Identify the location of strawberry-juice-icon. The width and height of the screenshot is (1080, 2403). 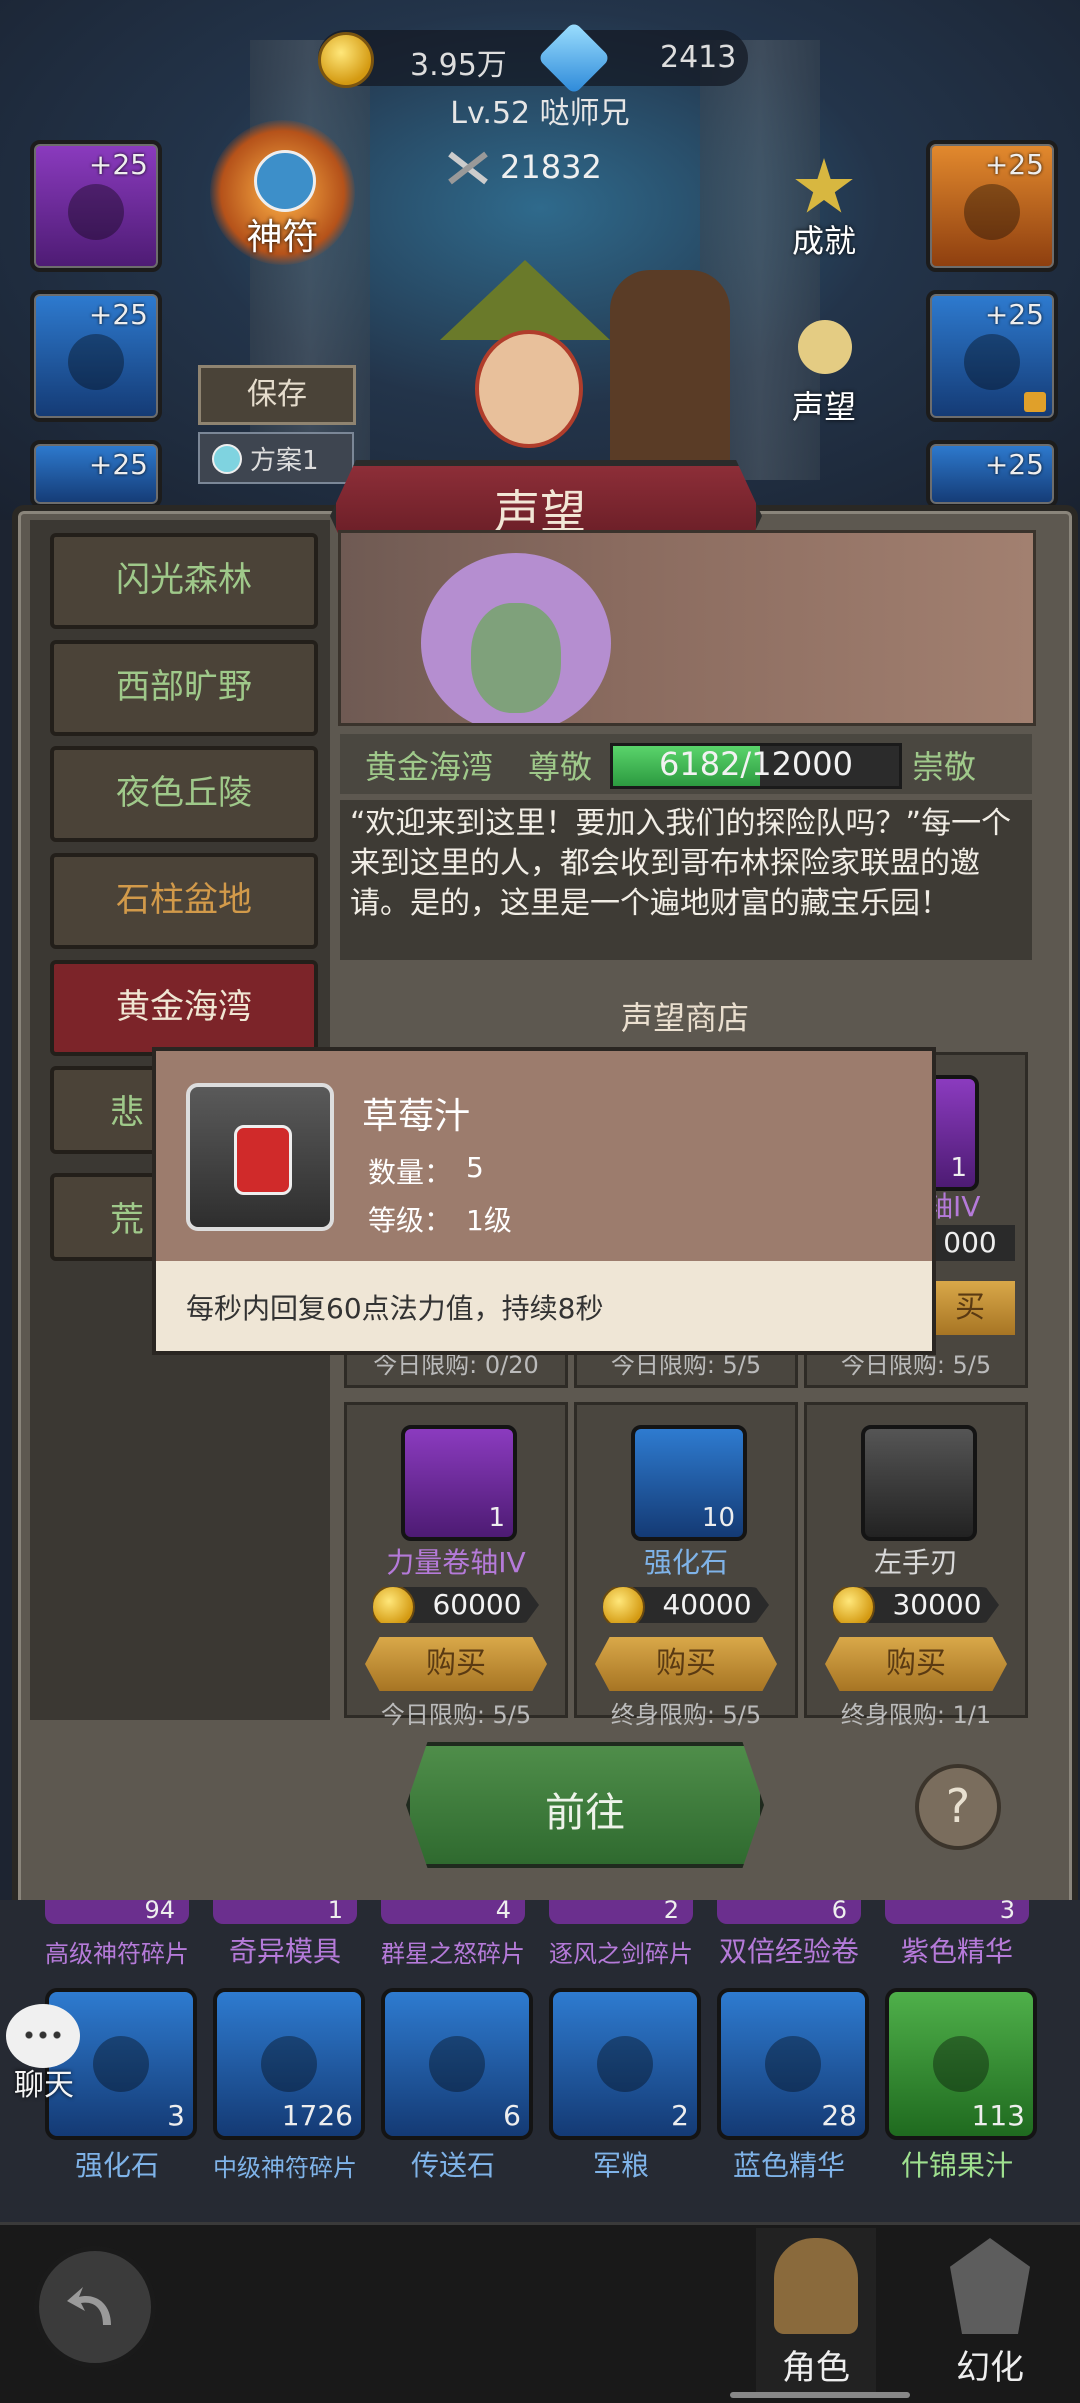
(260, 1157).